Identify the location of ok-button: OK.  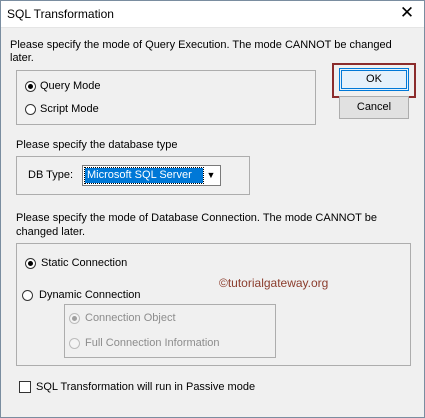
(374, 79).